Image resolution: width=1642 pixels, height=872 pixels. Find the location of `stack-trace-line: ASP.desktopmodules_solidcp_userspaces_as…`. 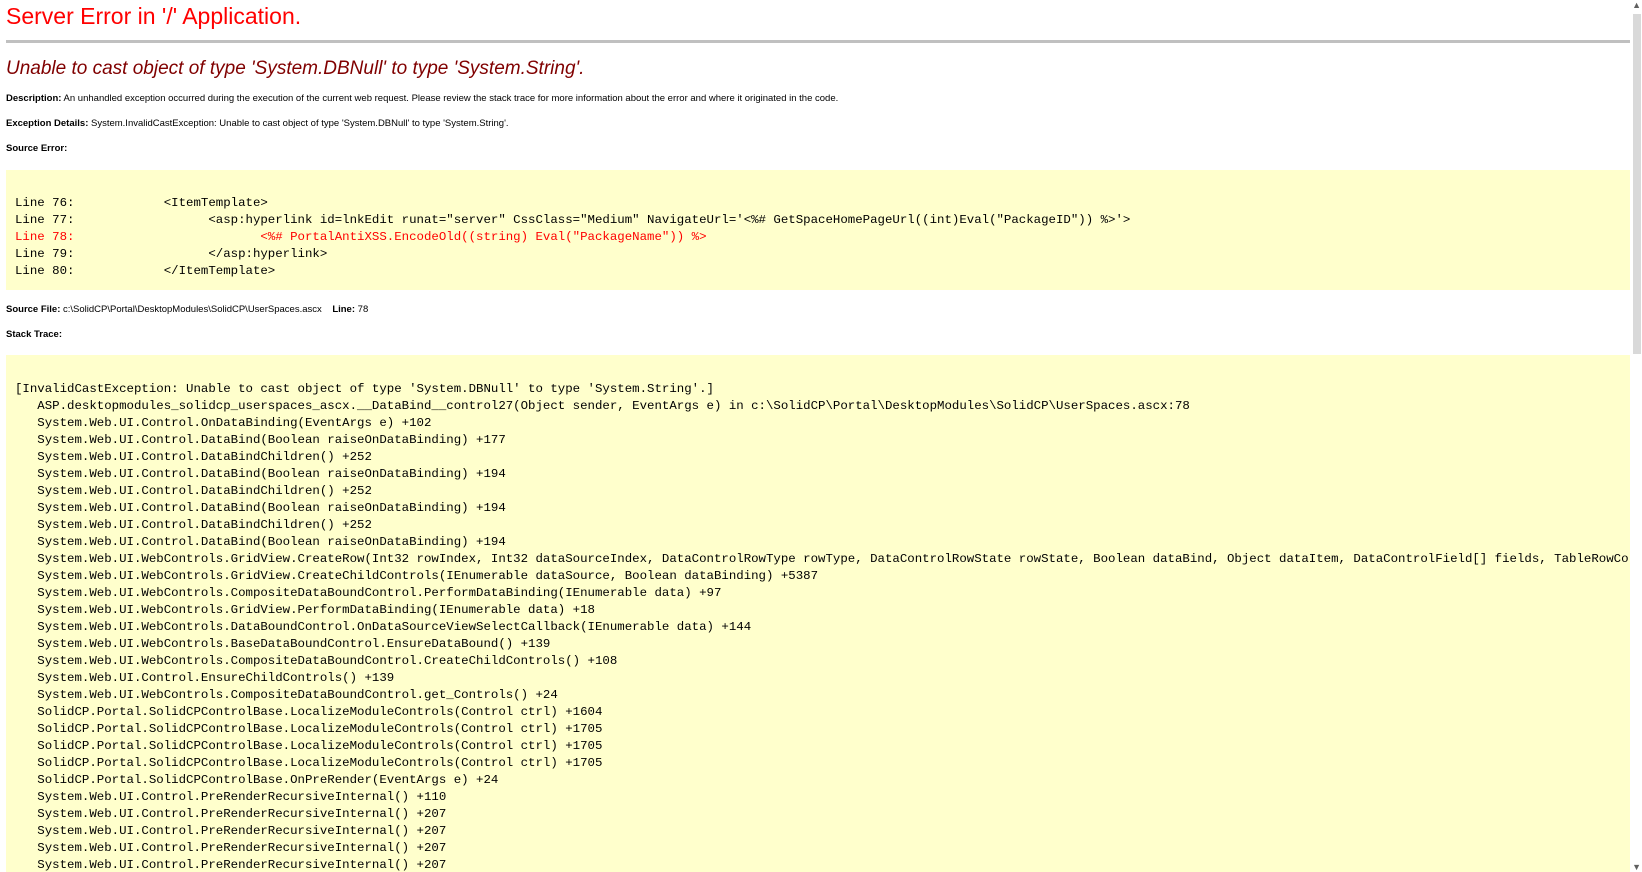

stack-trace-line: ASP.desktopmodules_solidcp_userspaces_as… is located at coordinates (602, 406).